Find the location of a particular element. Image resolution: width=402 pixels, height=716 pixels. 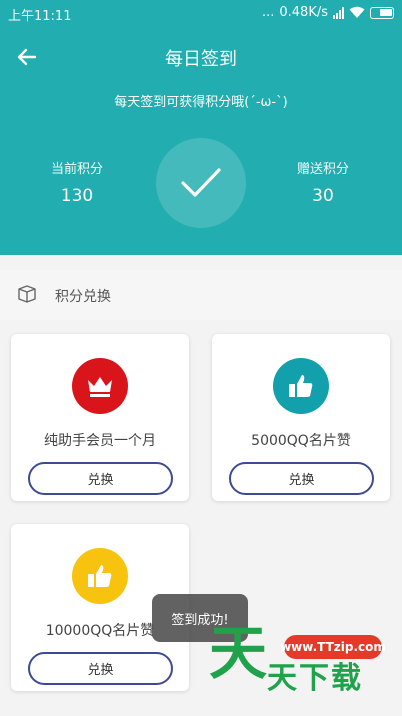

reward-card: 5000QQ名片赞 兑换 is located at coordinates (301, 417).